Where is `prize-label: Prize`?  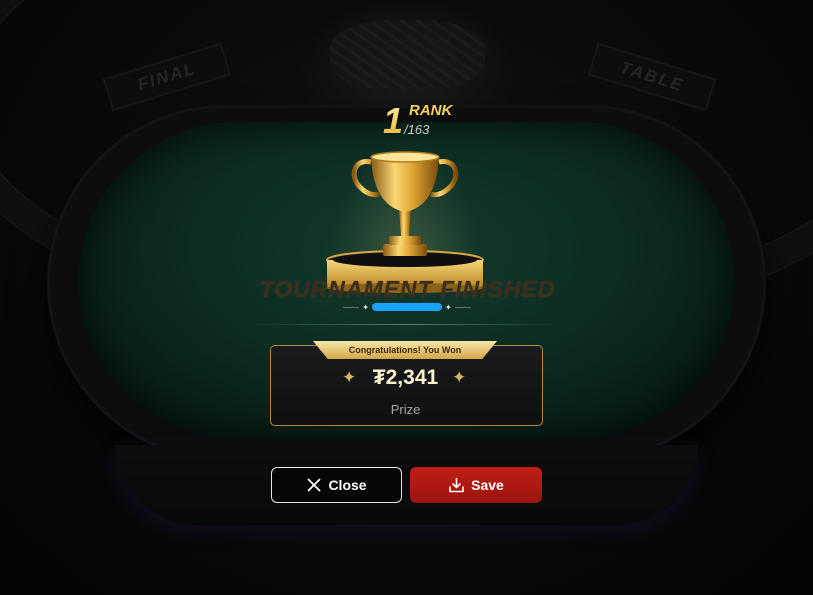 prize-label: Prize is located at coordinates (405, 409).